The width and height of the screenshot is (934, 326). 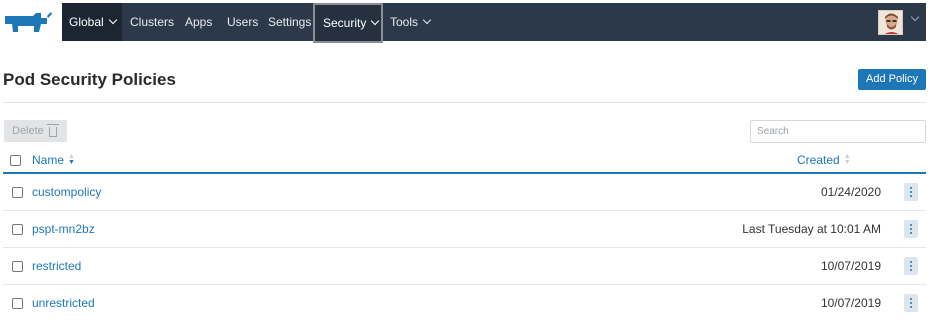 What do you see at coordinates (63, 303) in the screenshot?
I see `policy-name-link: unrestricted` at bounding box center [63, 303].